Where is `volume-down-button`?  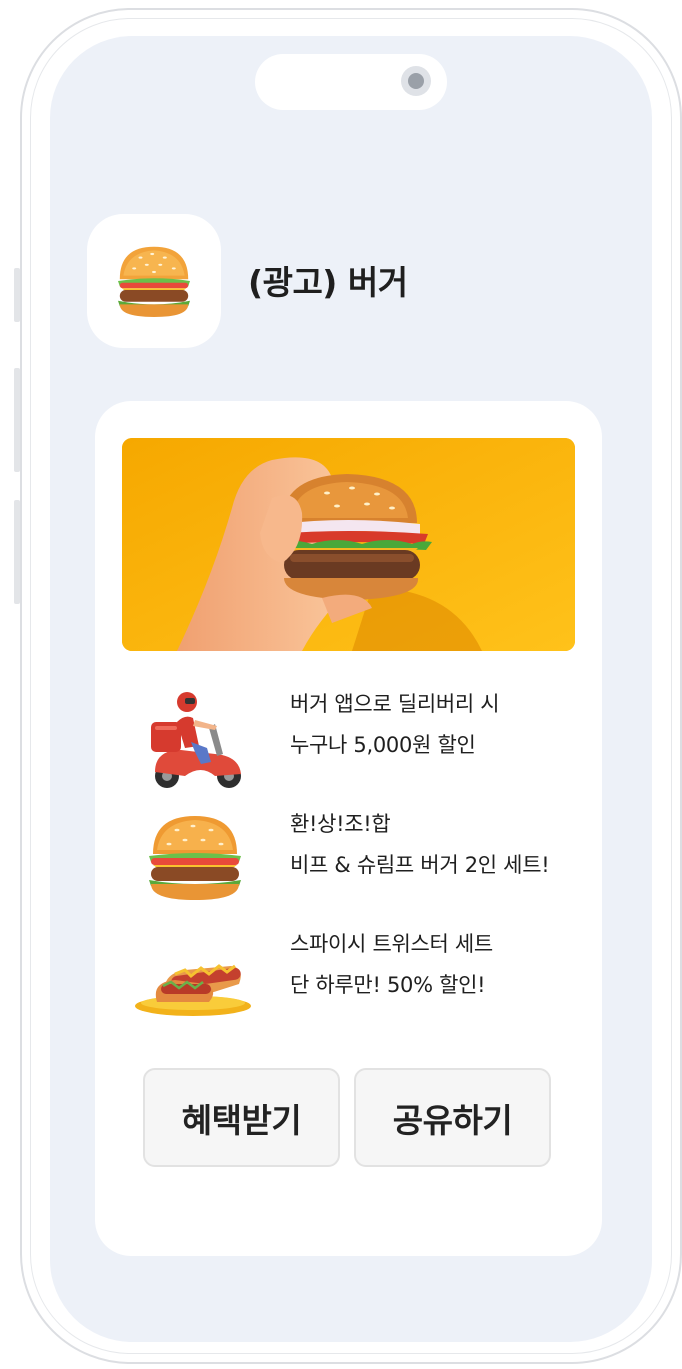 volume-down-button is located at coordinates (17, 552).